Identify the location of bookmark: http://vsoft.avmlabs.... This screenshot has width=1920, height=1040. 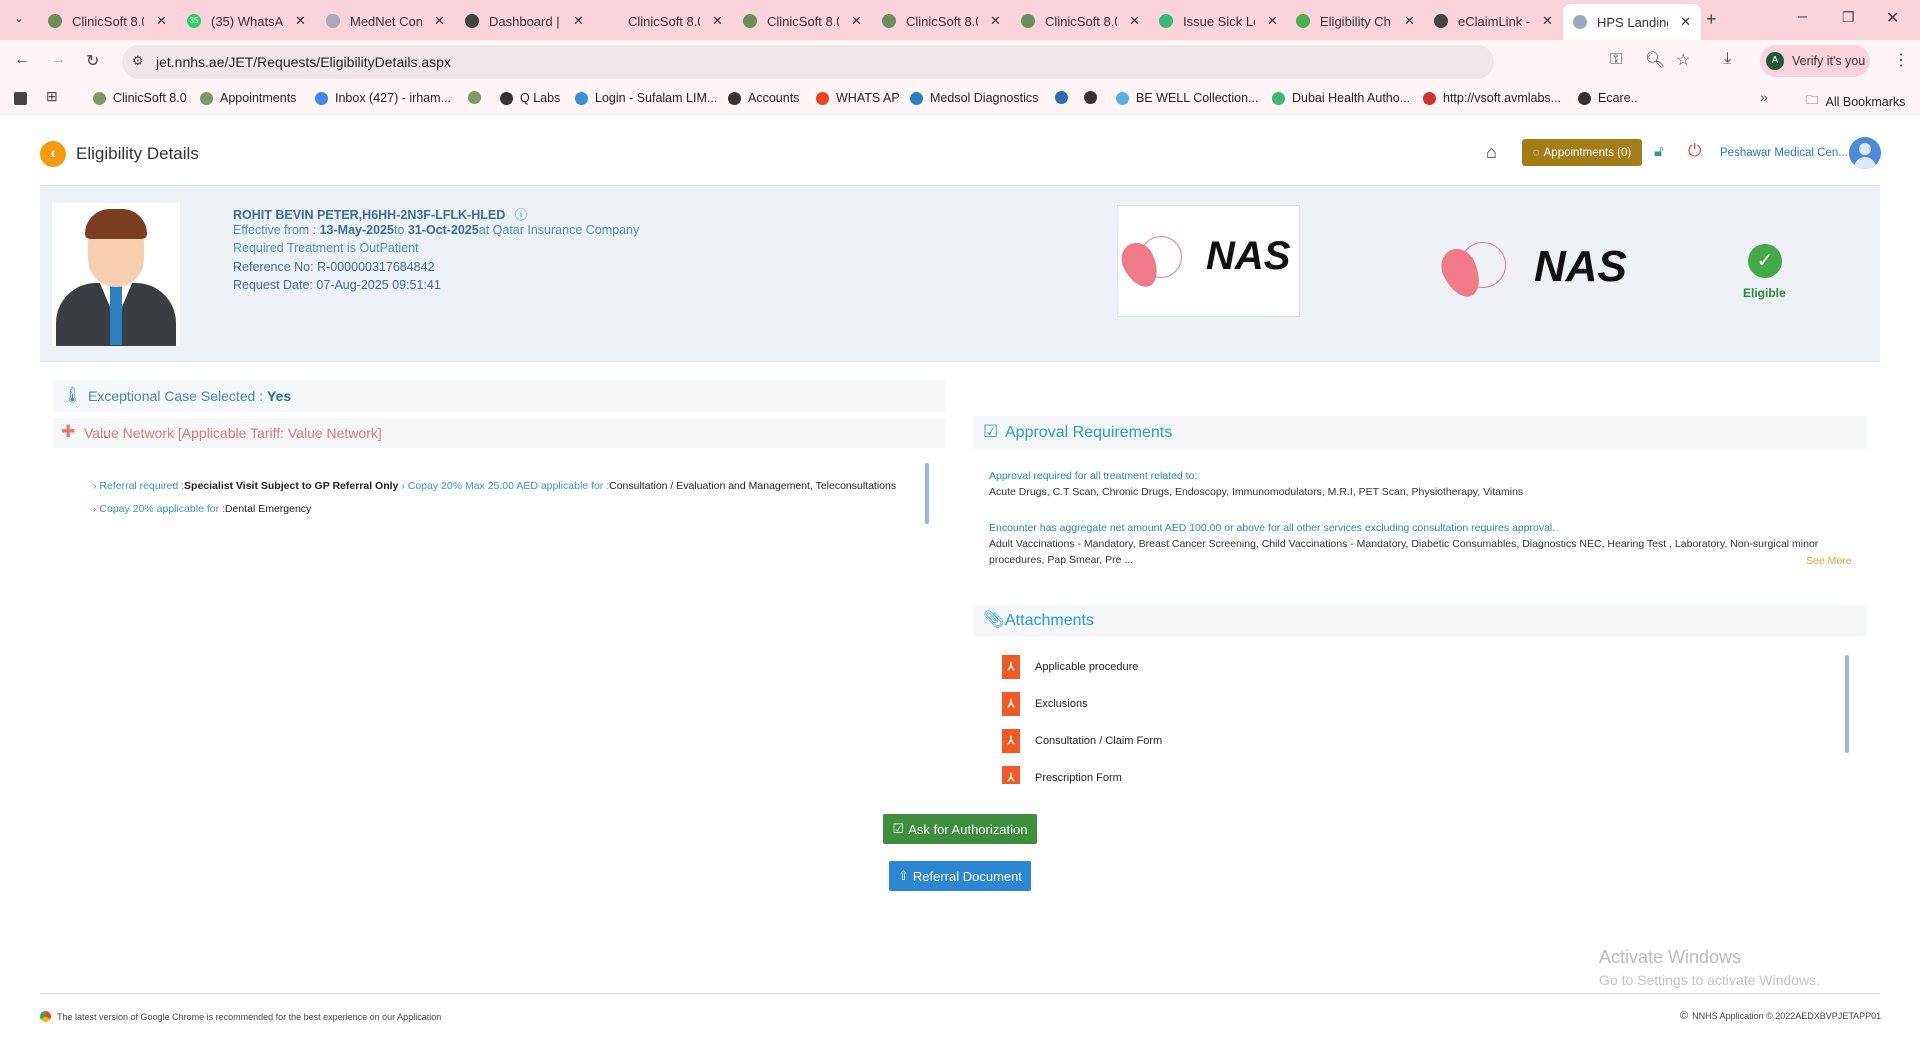
(1492, 98).